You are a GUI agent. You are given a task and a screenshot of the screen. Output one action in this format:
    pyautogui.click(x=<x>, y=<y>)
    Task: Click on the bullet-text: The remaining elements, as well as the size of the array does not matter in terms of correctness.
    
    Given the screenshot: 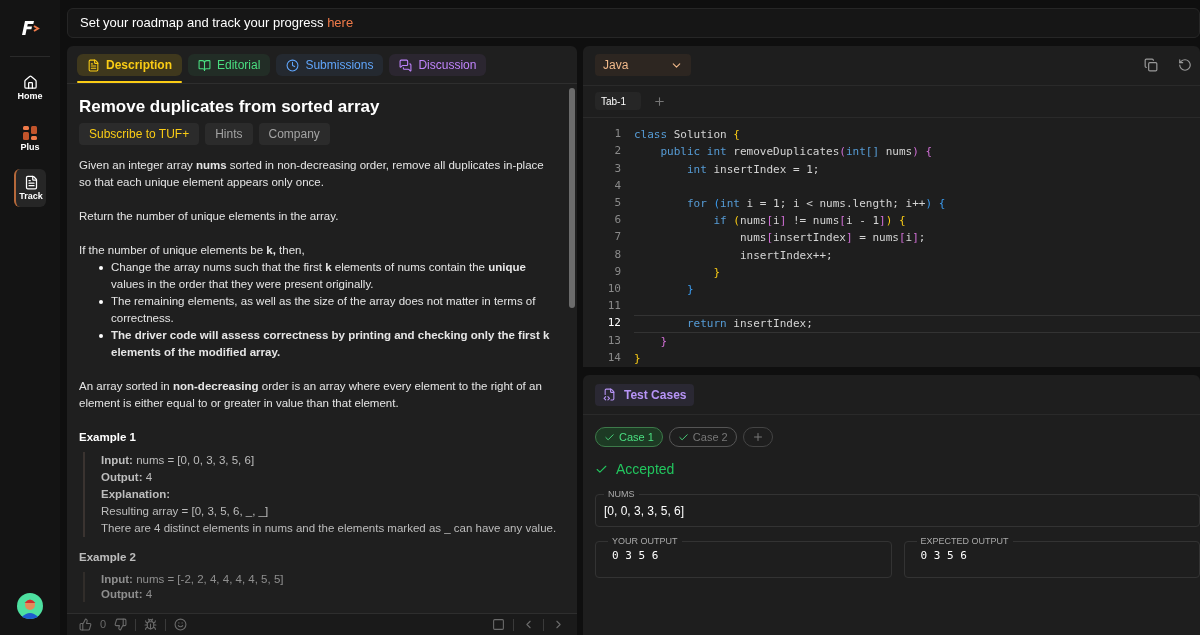 What is the action you would take?
    pyautogui.click(x=324, y=310)
    